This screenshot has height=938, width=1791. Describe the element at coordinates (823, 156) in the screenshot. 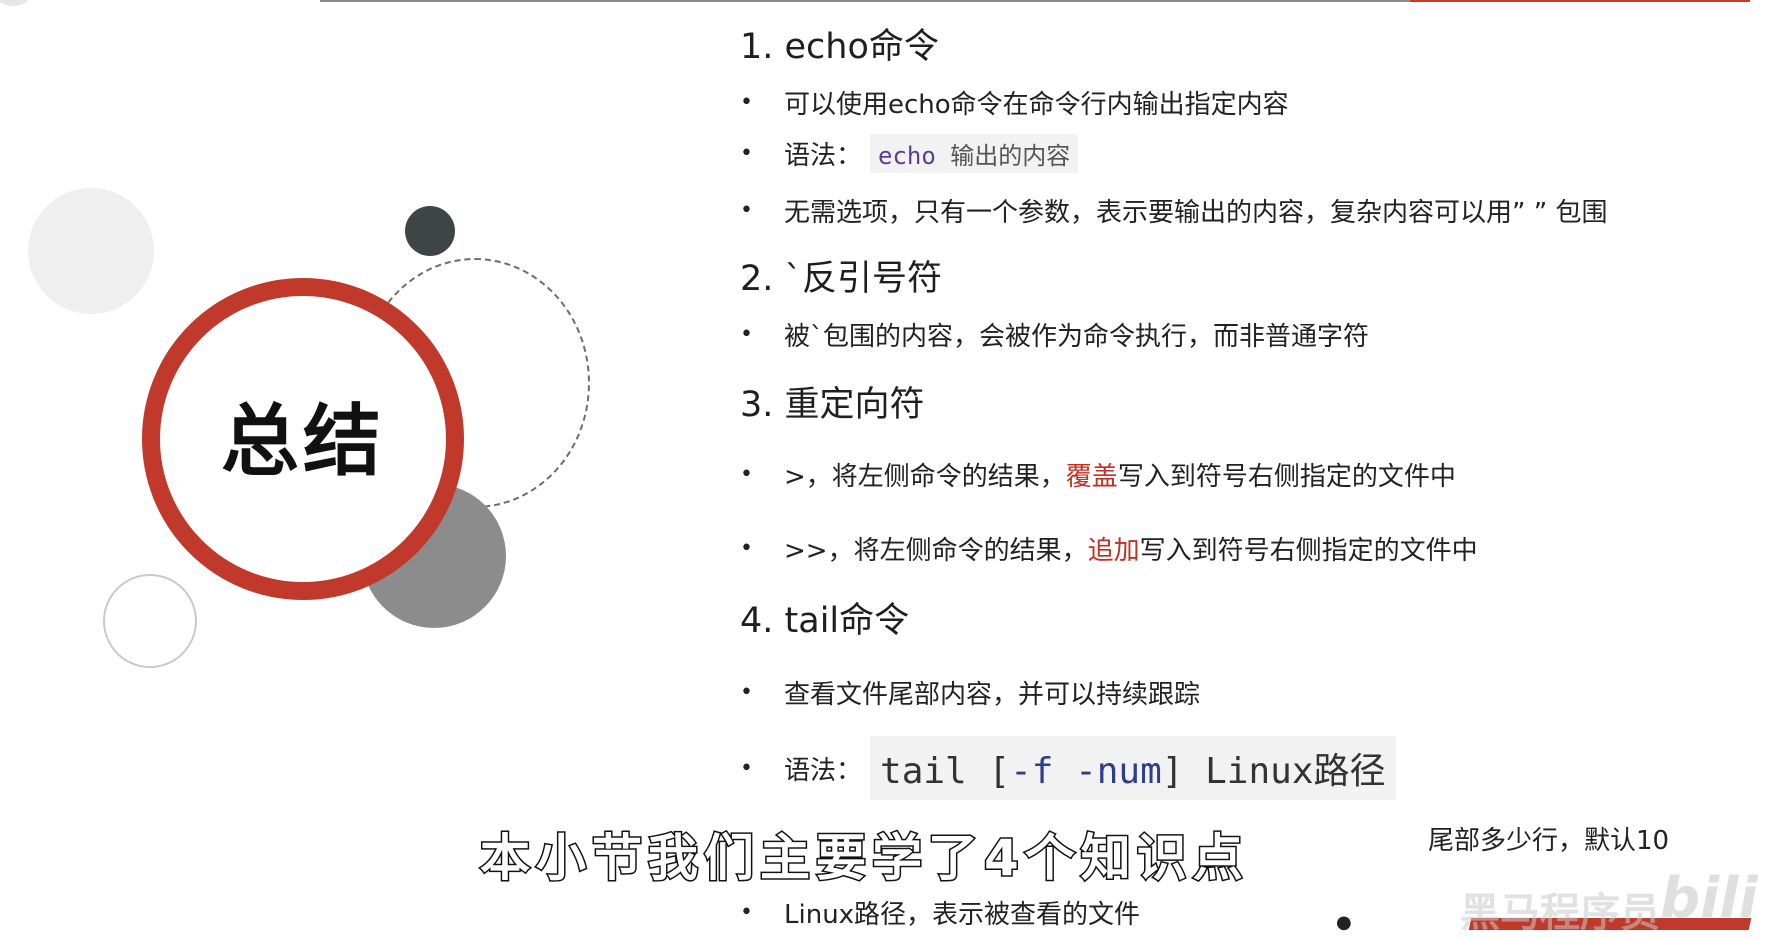

I see `echo-syntax-label: 语法：` at that location.